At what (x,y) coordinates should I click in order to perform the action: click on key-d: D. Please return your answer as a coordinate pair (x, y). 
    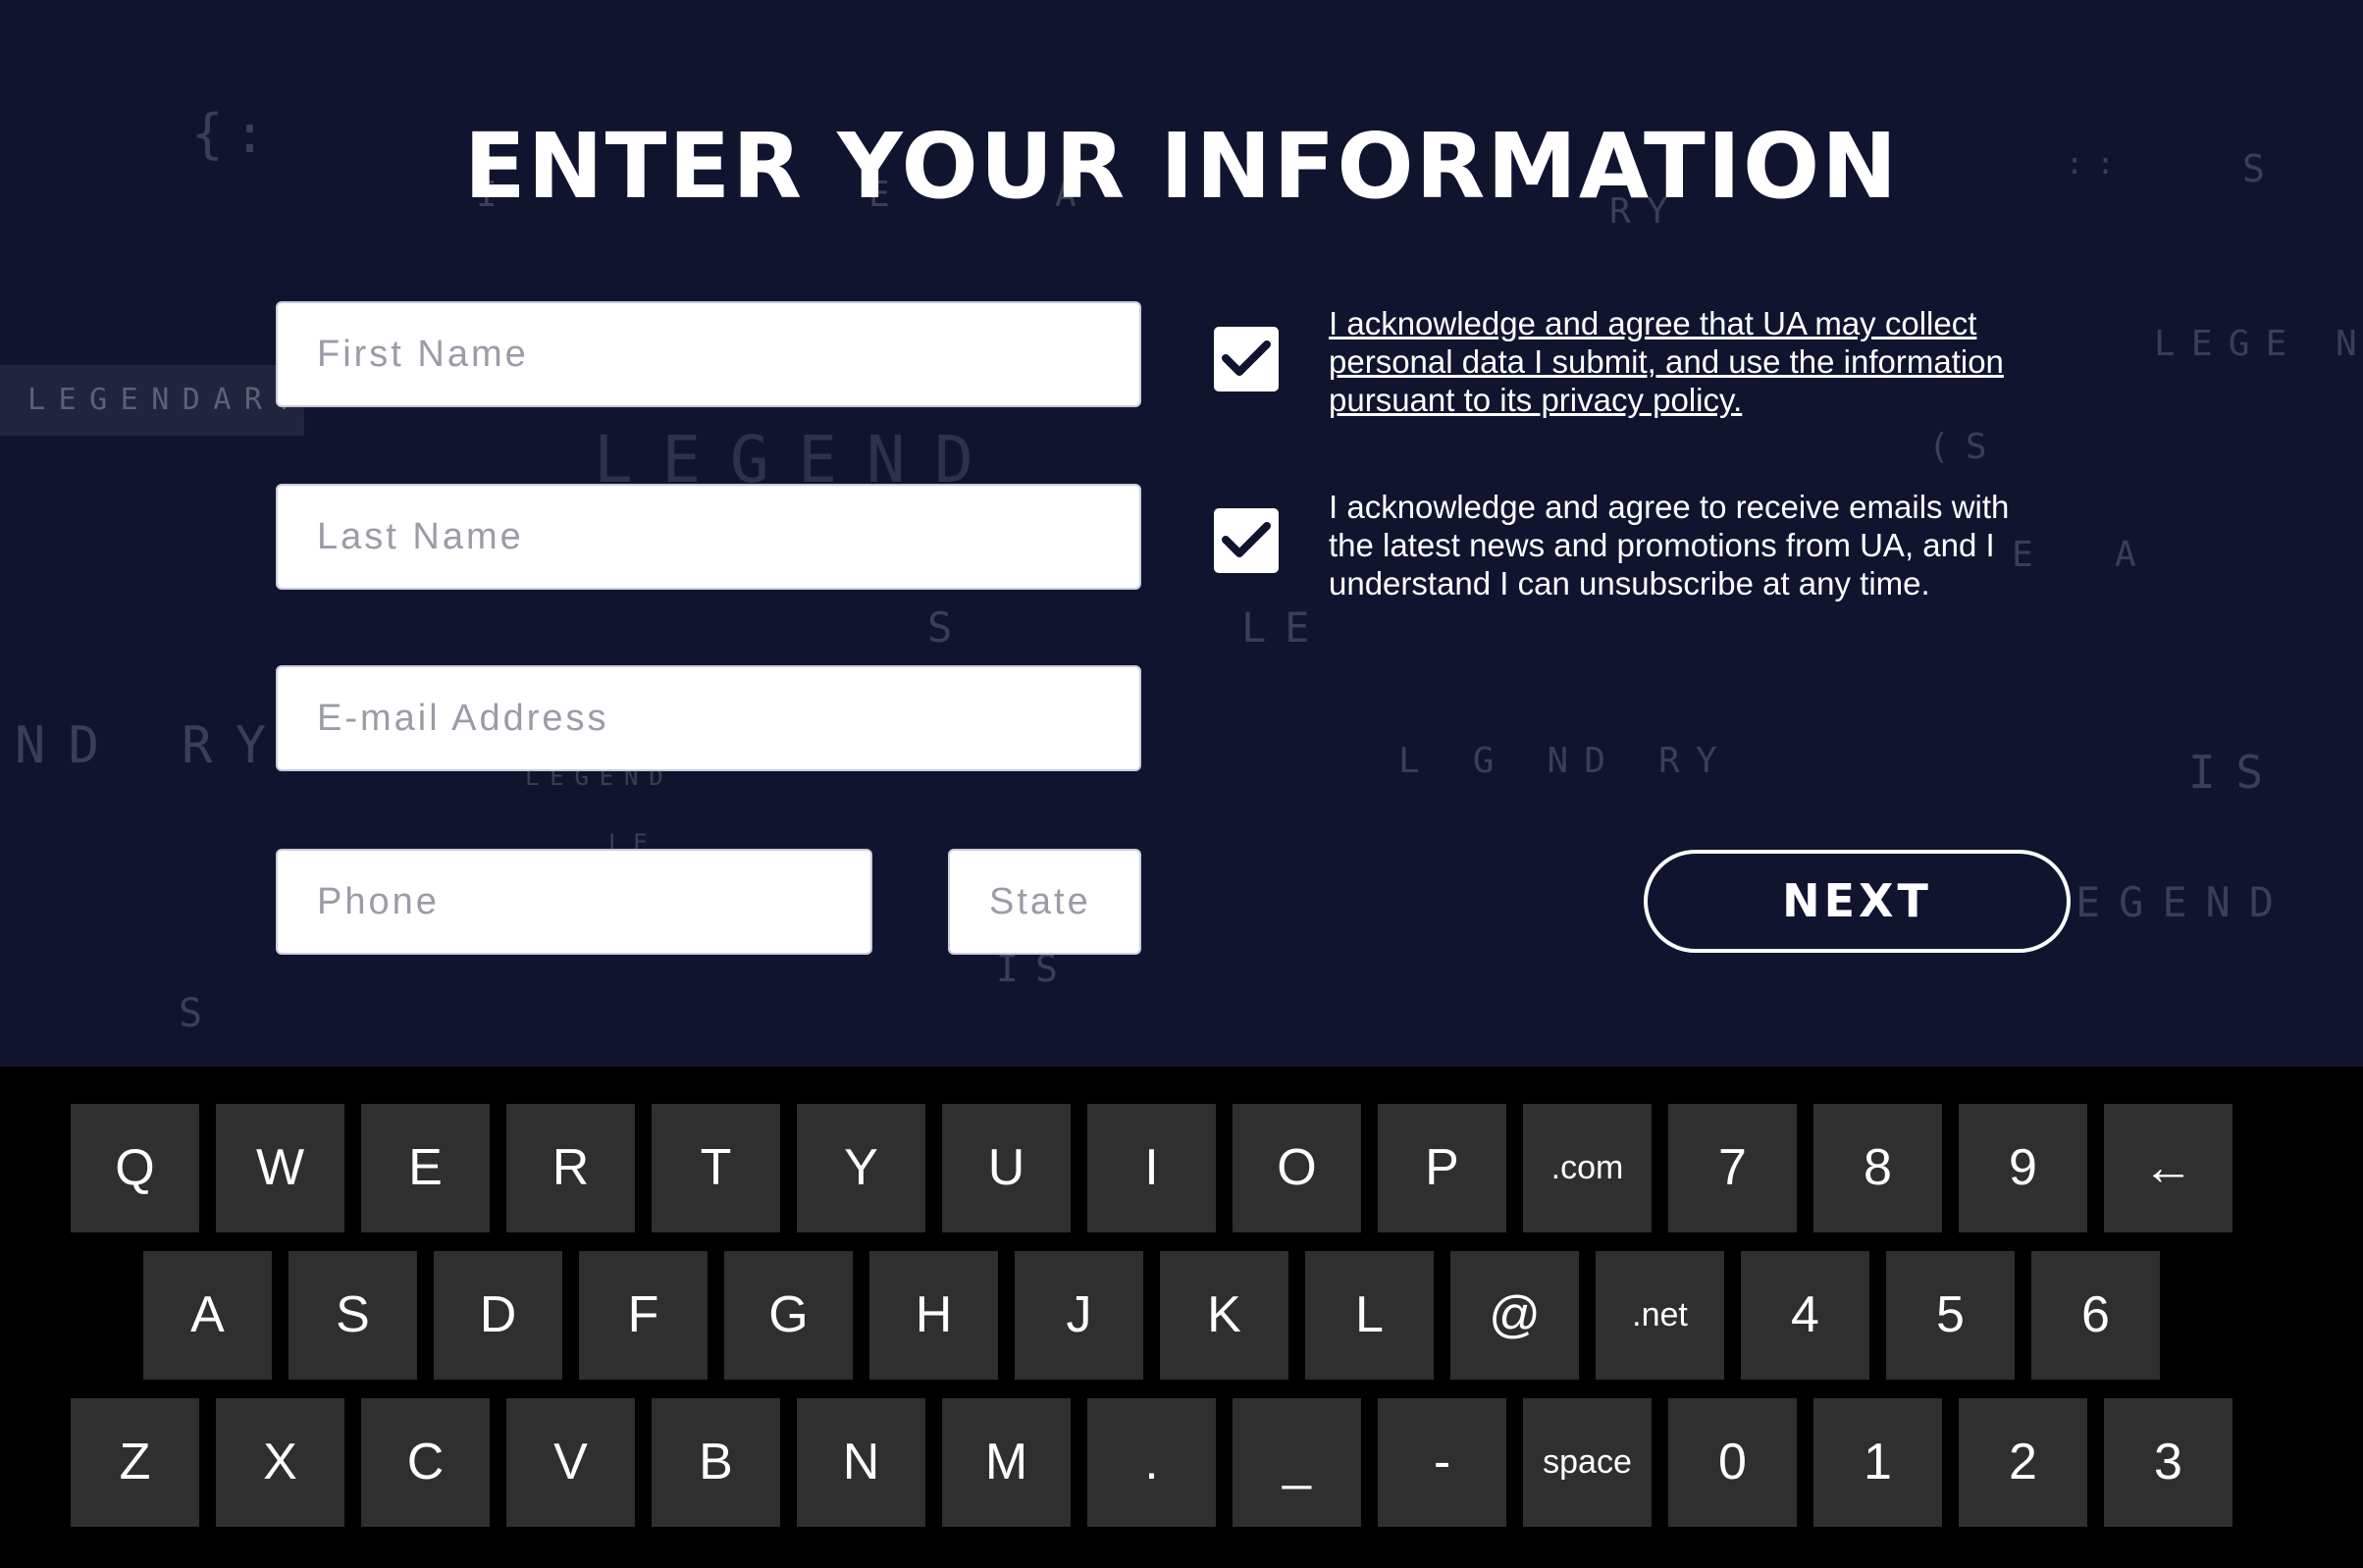
    Looking at the image, I should click on (498, 1315).